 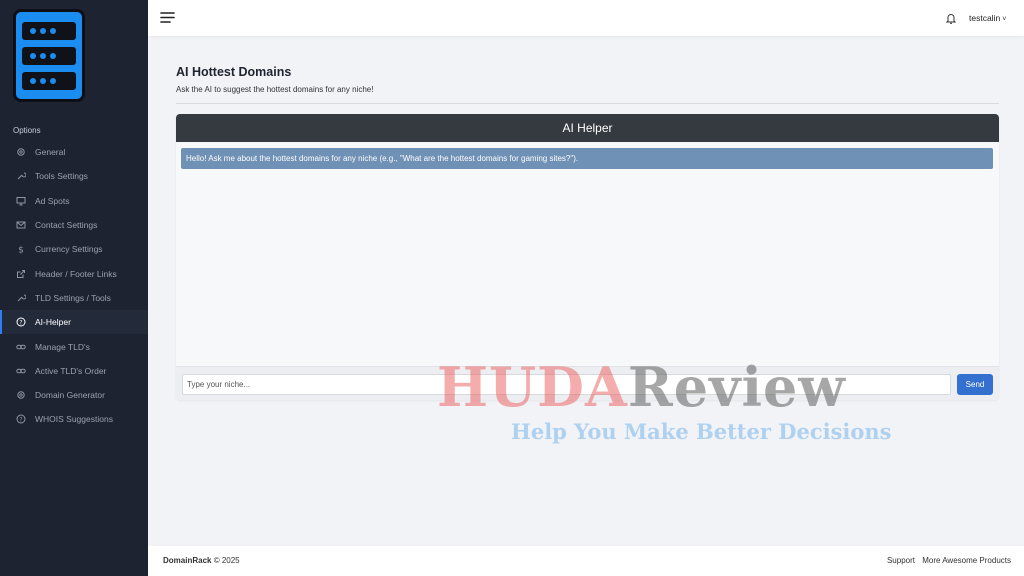 I want to click on sidebar-item-ai-helper: ? AI-Helper, so click(x=74, y=322).